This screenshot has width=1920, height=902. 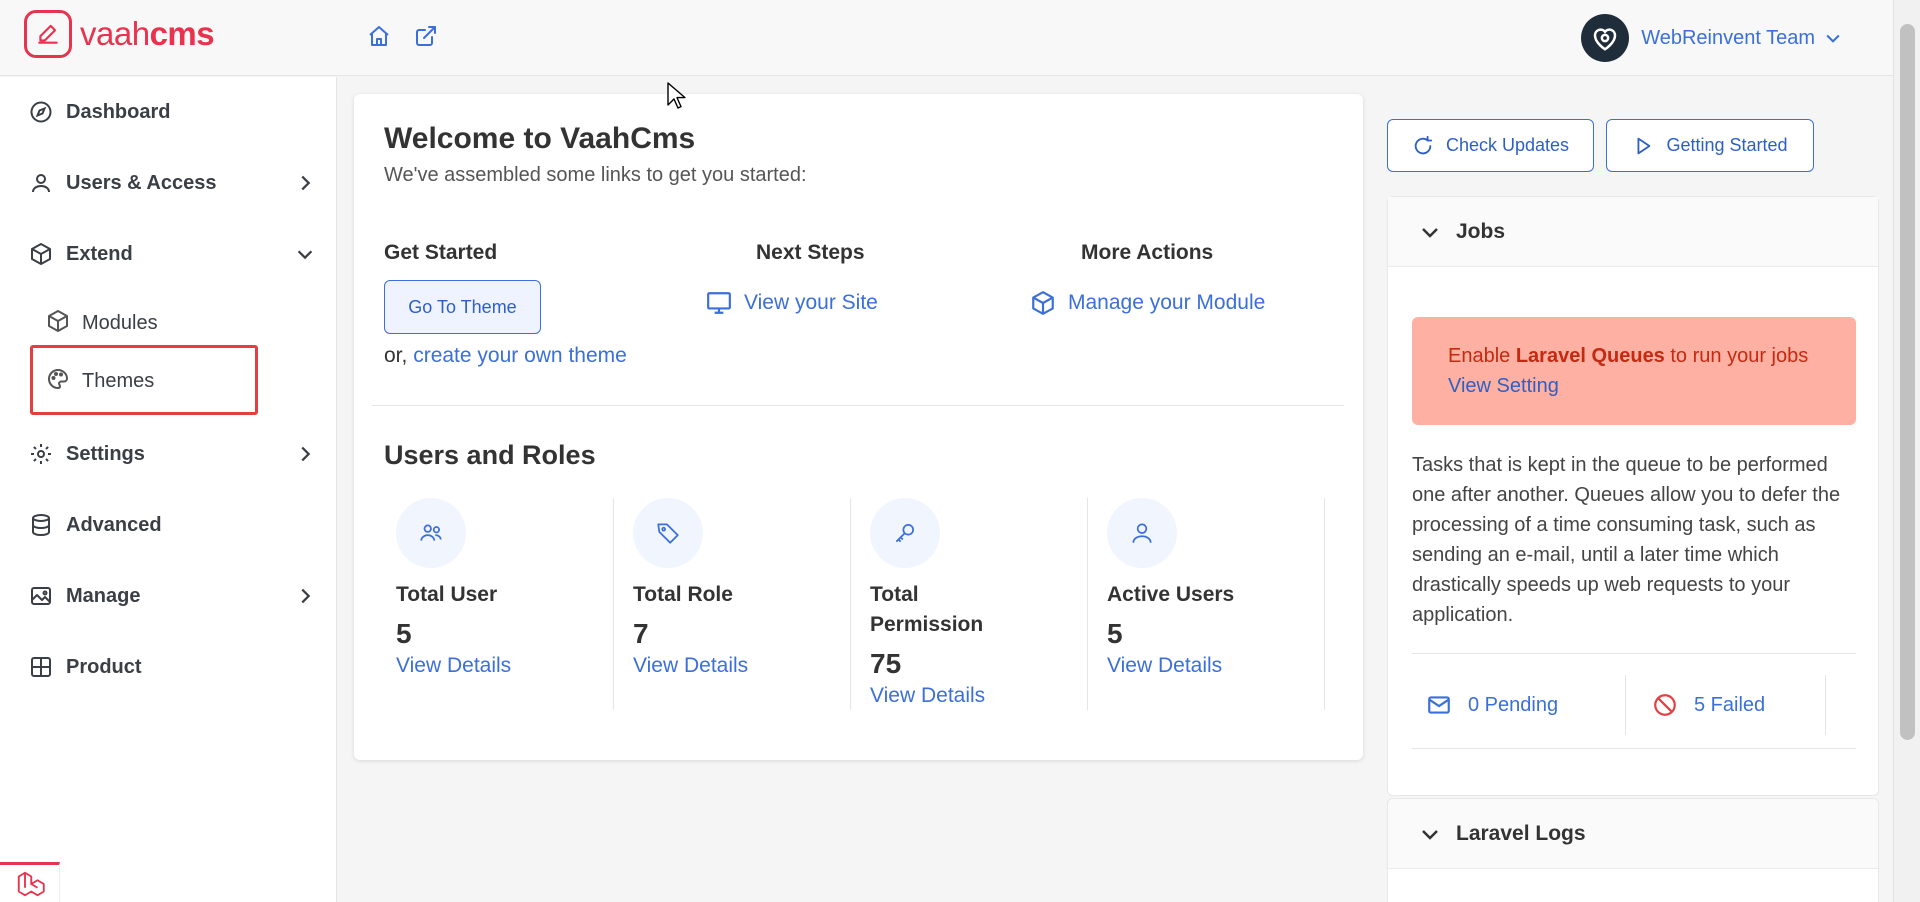 I want to click on stat-active-users: Active Users 5 View Details, so click(x=1210, y=604).